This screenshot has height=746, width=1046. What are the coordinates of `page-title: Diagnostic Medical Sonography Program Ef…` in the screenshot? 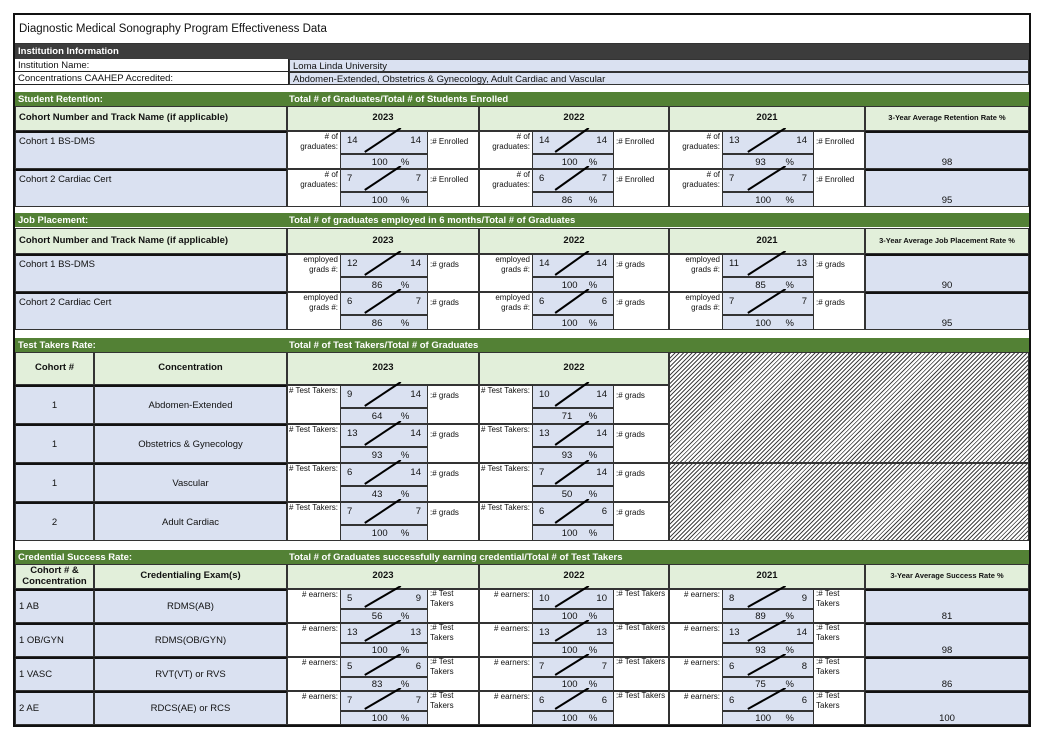 It's located at (522, 29).